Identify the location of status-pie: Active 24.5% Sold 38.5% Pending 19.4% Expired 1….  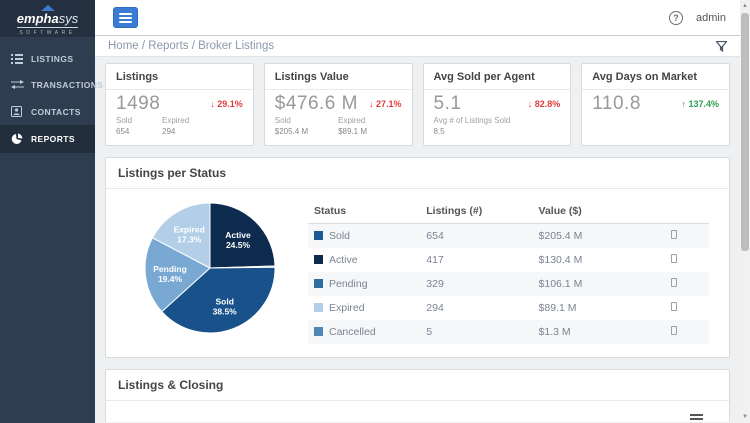
(210, 268).